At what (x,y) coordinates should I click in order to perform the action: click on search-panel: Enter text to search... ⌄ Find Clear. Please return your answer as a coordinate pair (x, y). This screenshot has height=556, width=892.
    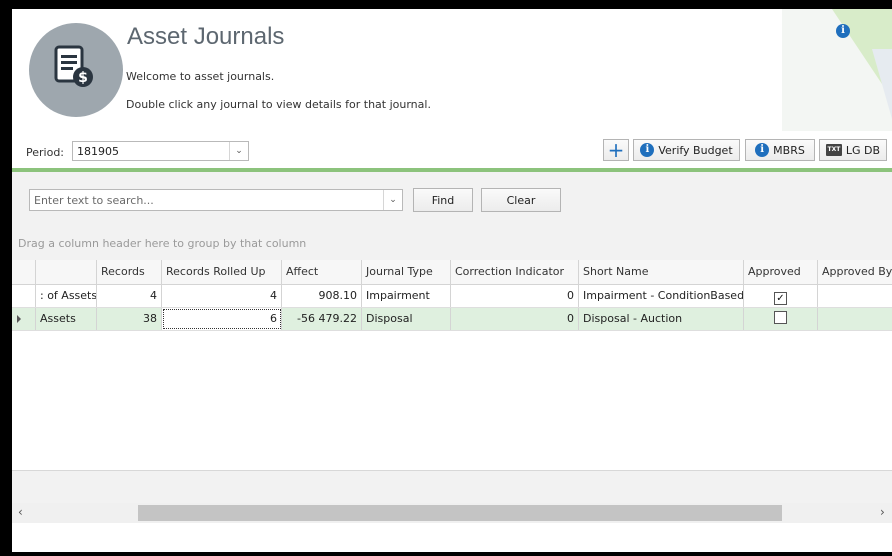
    Looking at the image, I should click on (452, 200).